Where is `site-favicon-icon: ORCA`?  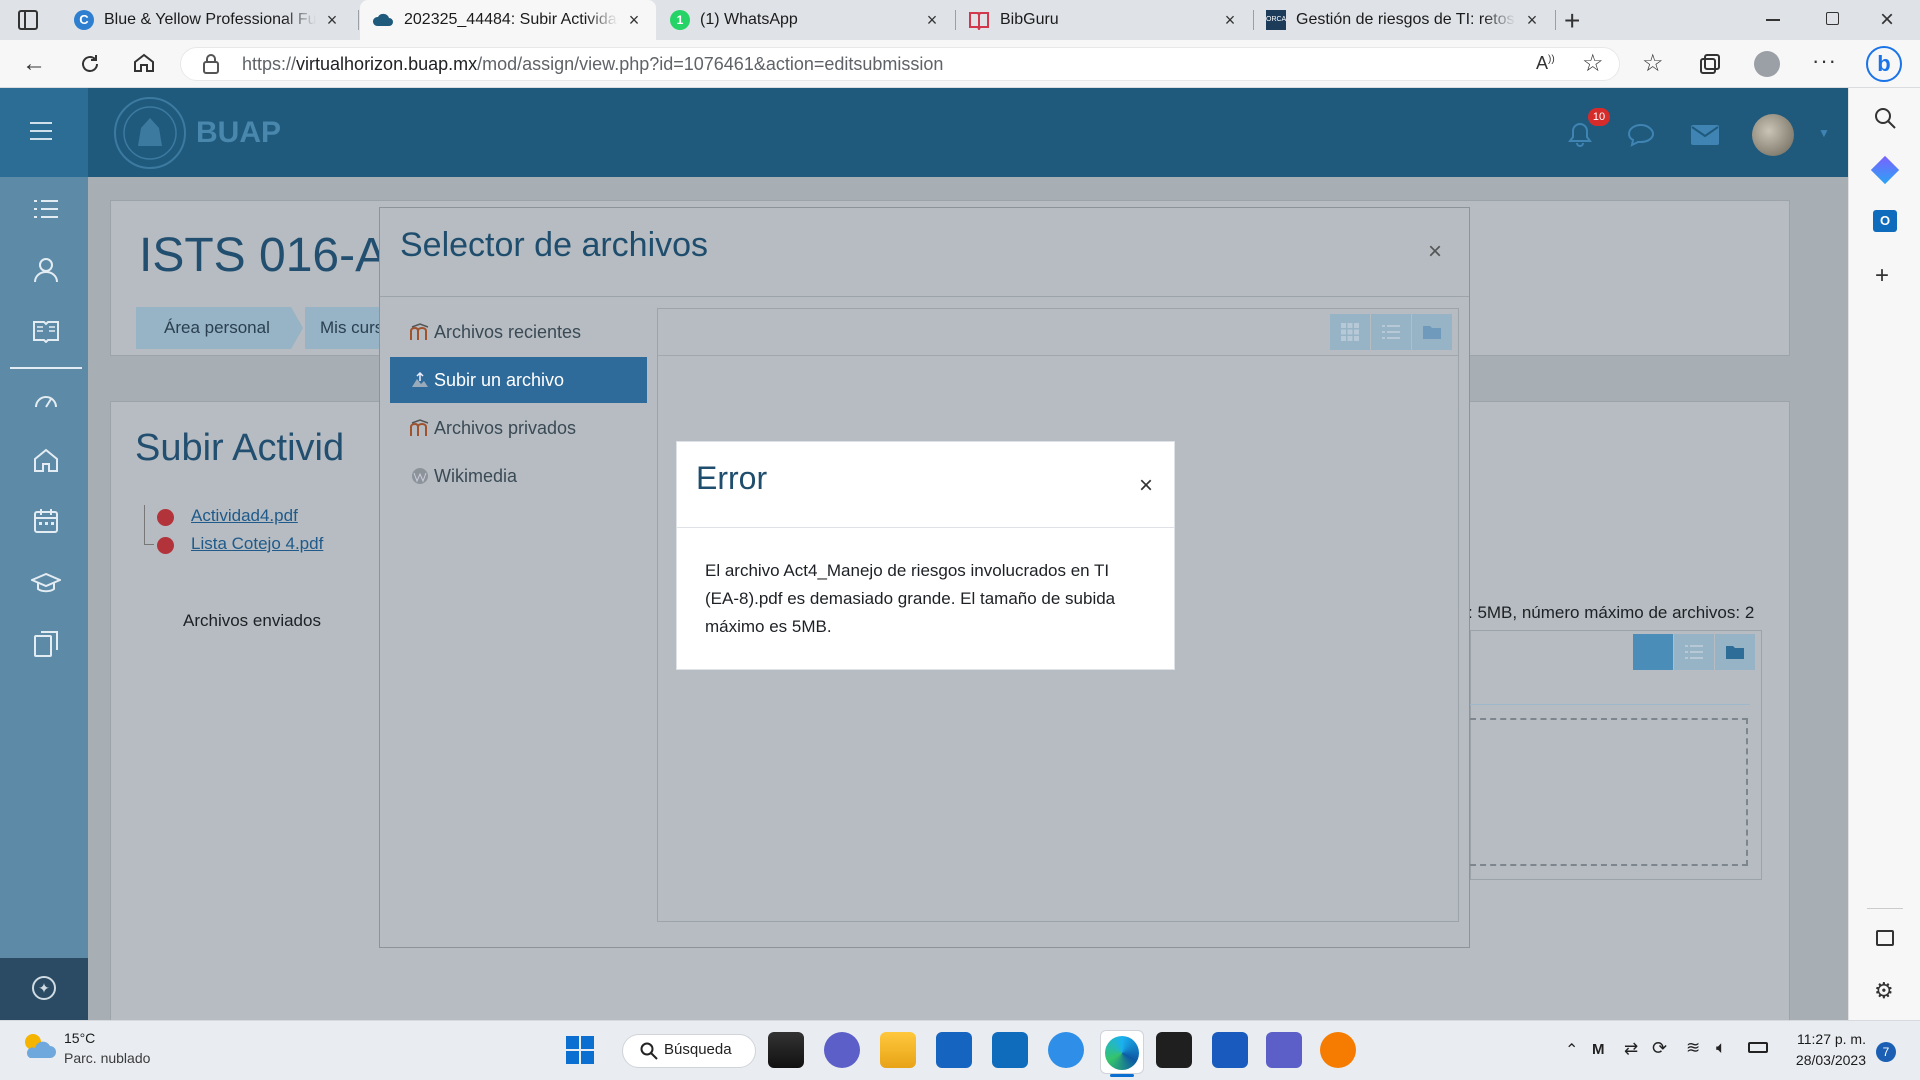
site-favicon-icon: ORCA is located at coordinates (1276, 20).